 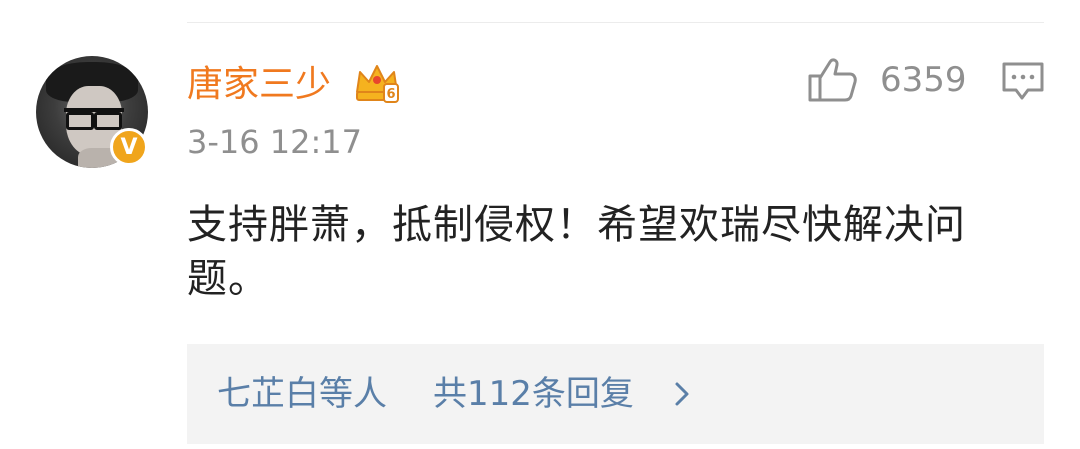 I want to click on chevron-right-icon, so click(x=682, y=394).